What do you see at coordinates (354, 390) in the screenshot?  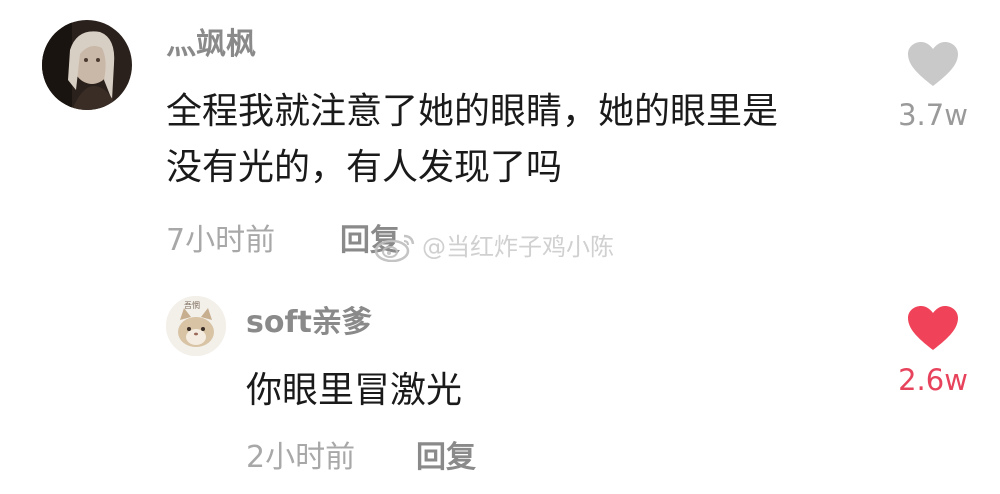 I see `comment-text-line: 你眼里冒激光` at bounding box center [354, 390].